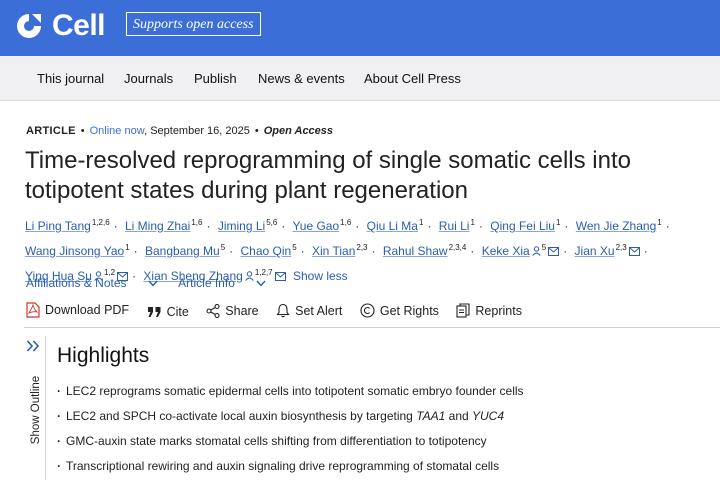 This screenshot has width=720, height=480. What do you see at coordinates (412, 78) in the screenshot?
I see `nav-about-cell-press: About Cell Press` at bounding box center [412, 78].